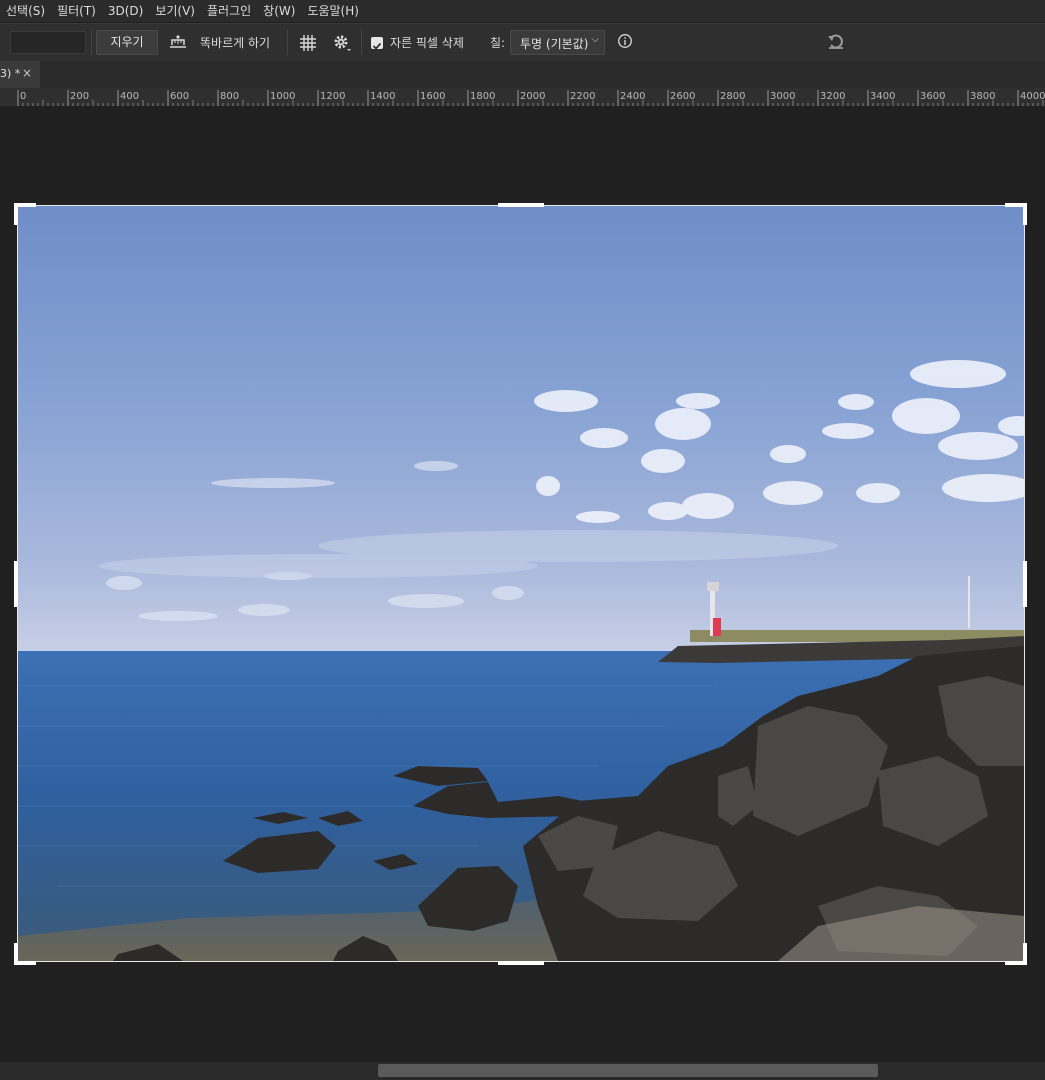 This screenshot has width=1045, height=1080. I want to click on close-icon: ×, so click(27, 73).